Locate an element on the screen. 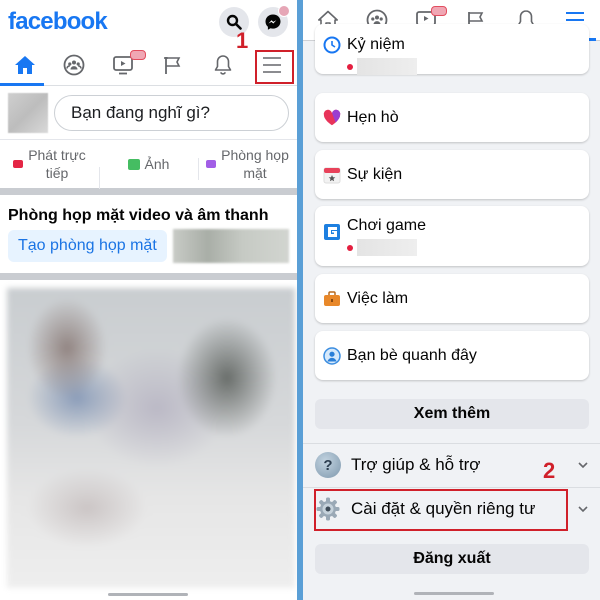  messenger-notification-dot is located at coordinates (284, 11).